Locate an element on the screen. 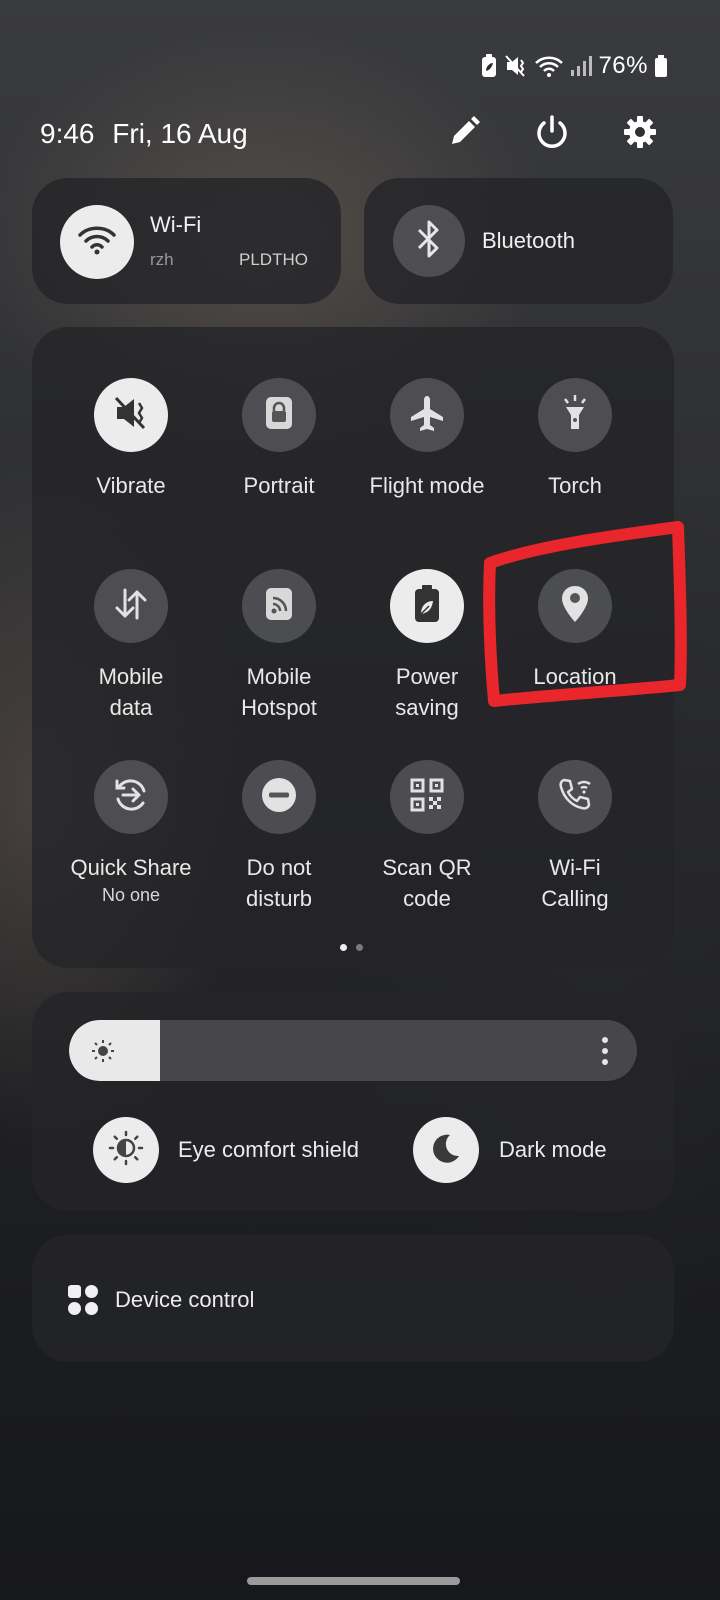  wifi-toggle is located at coordinates (97, 242).